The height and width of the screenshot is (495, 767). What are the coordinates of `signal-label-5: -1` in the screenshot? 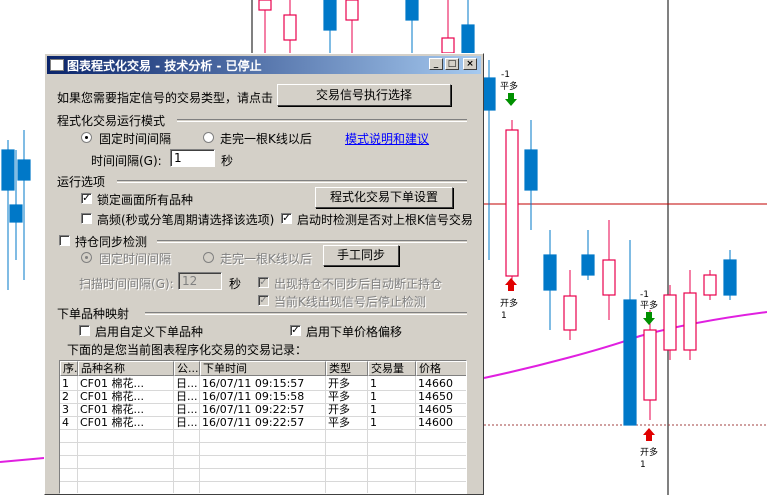 It's located at (644, 295).